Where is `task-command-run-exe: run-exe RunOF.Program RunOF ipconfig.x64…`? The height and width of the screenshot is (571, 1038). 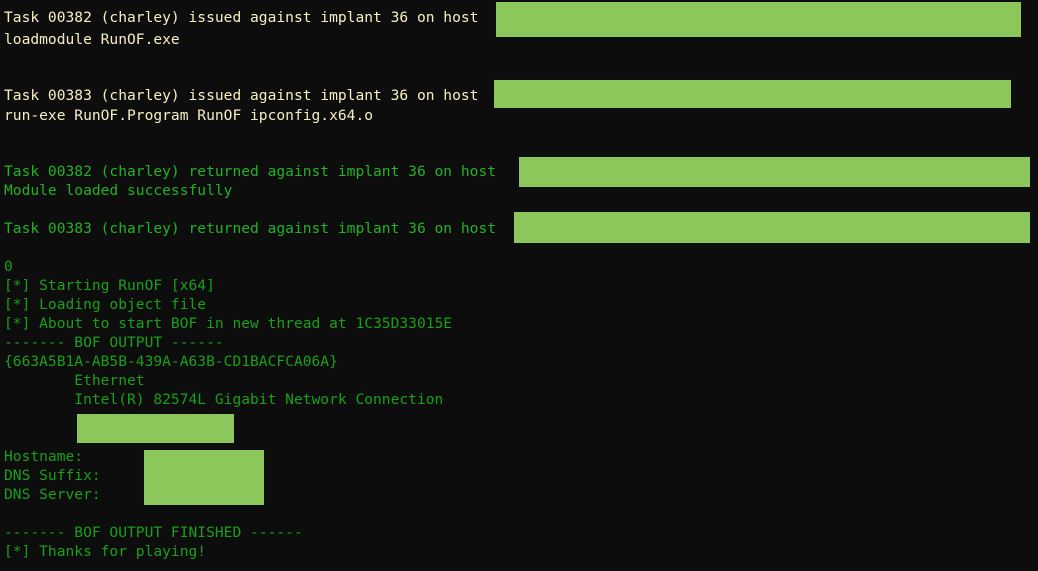
task-command-run-exe: run-exe RunOF.Program RunOF ipconfig.x64… is located at coordinates (189, 115).